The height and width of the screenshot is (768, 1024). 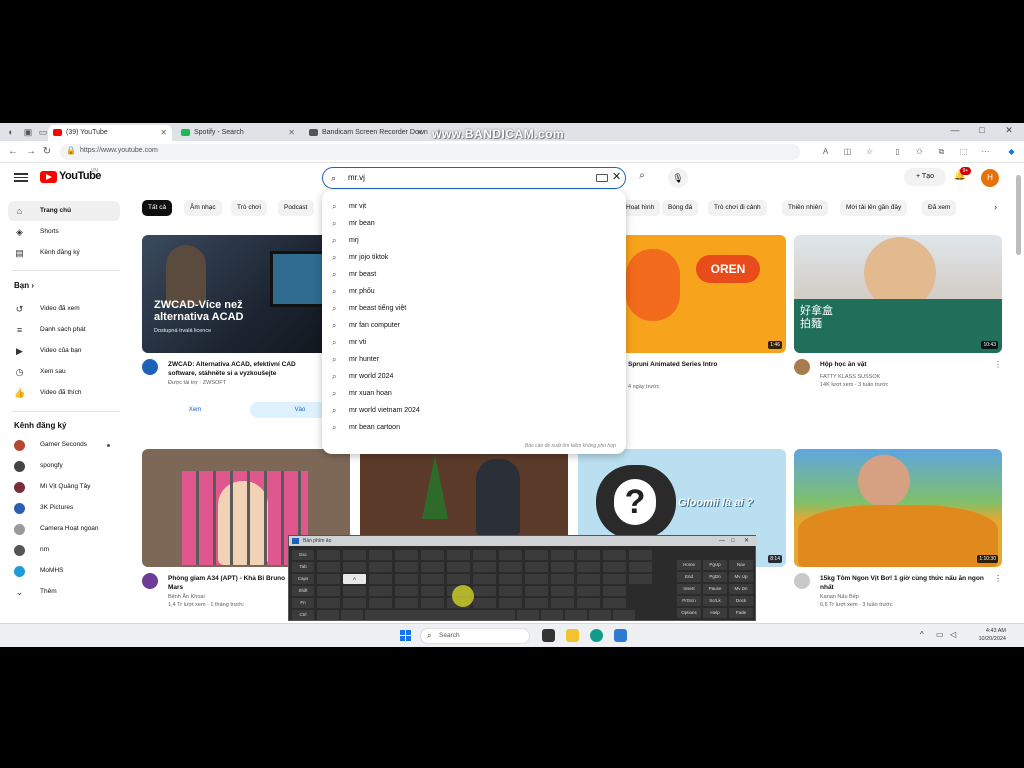 What do you see at coordinates (805, 208) in the screenshot?
I see `chip-nature: Thiên nhiên` at bounding box center [805, 208].